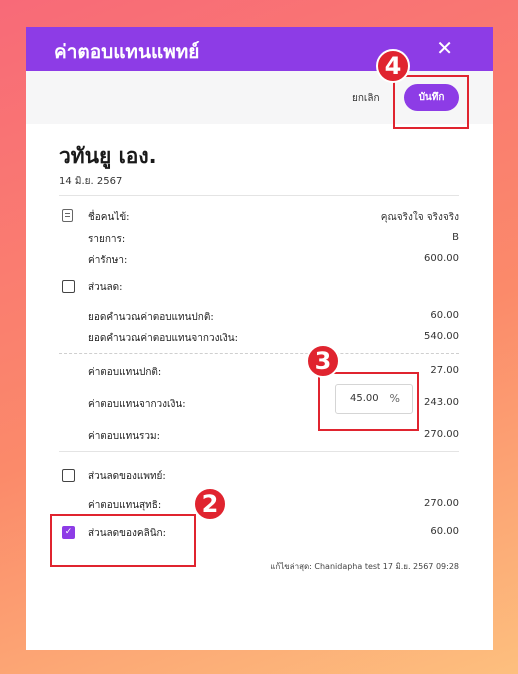 The width and height of the screenshot is (518, 674). Describe the element at coordinates (323, 361) in the screenshot. I see `annotation-badge-3: 3` at that location.